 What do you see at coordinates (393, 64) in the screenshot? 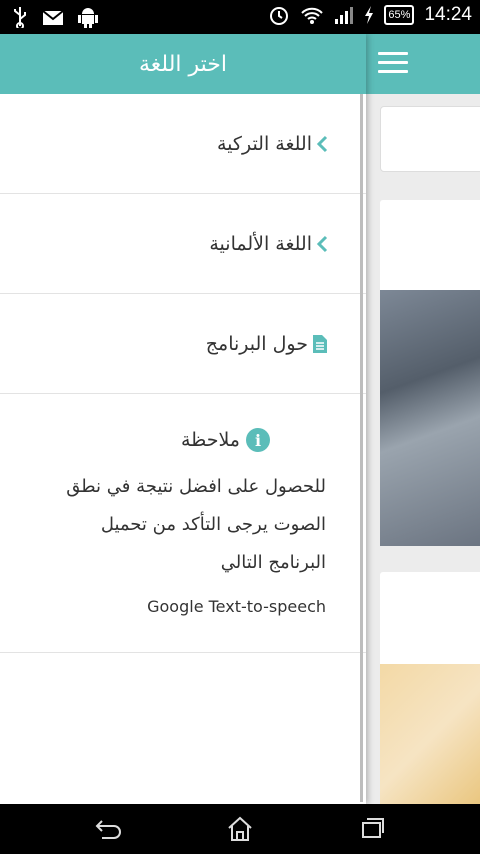
I see `menu-icon` at bounding box center [393, 64].